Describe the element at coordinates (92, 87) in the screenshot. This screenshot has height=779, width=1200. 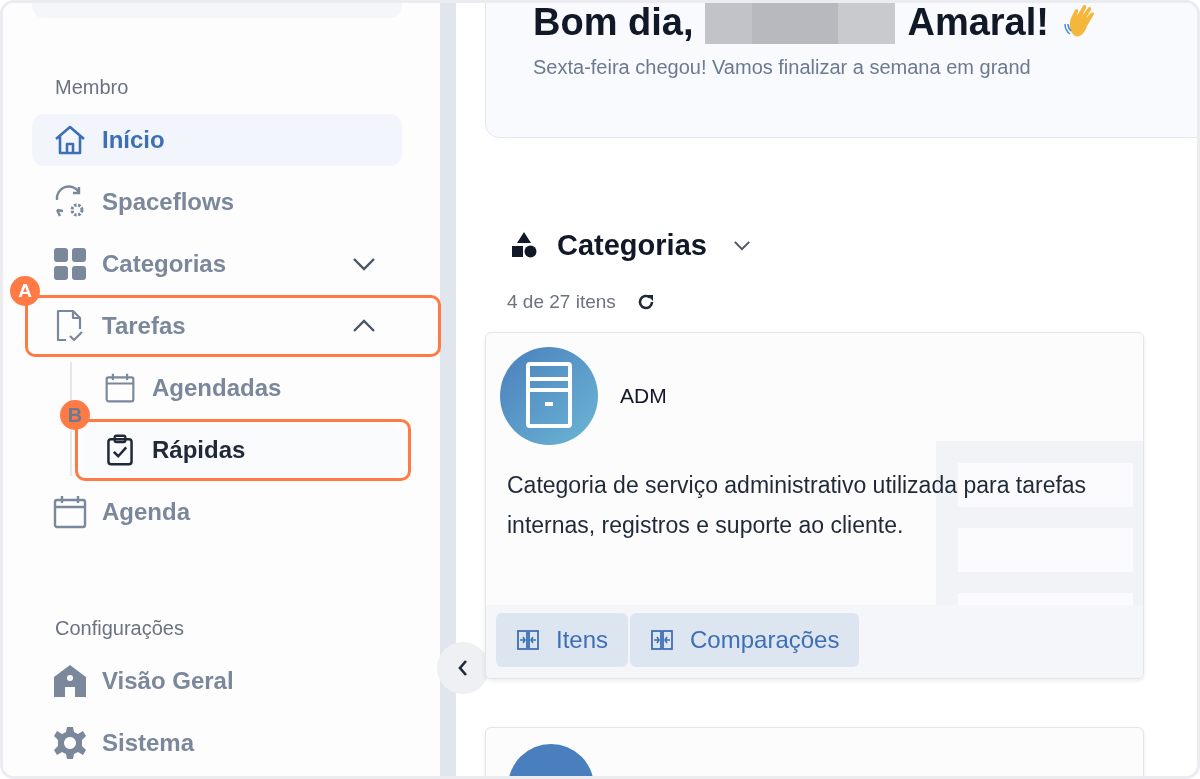
I see `section-label: Membro` at that location.